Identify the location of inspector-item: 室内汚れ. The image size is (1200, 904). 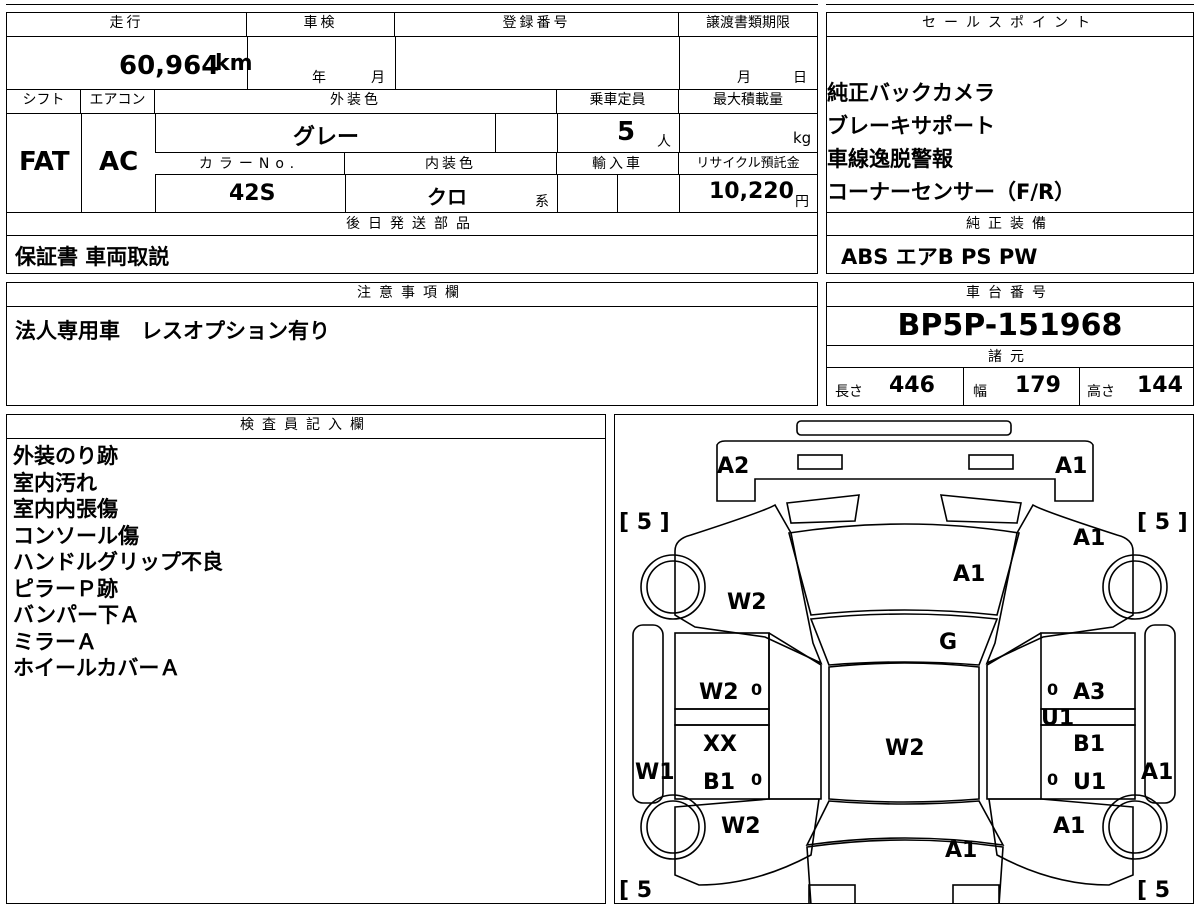
(55, 482).